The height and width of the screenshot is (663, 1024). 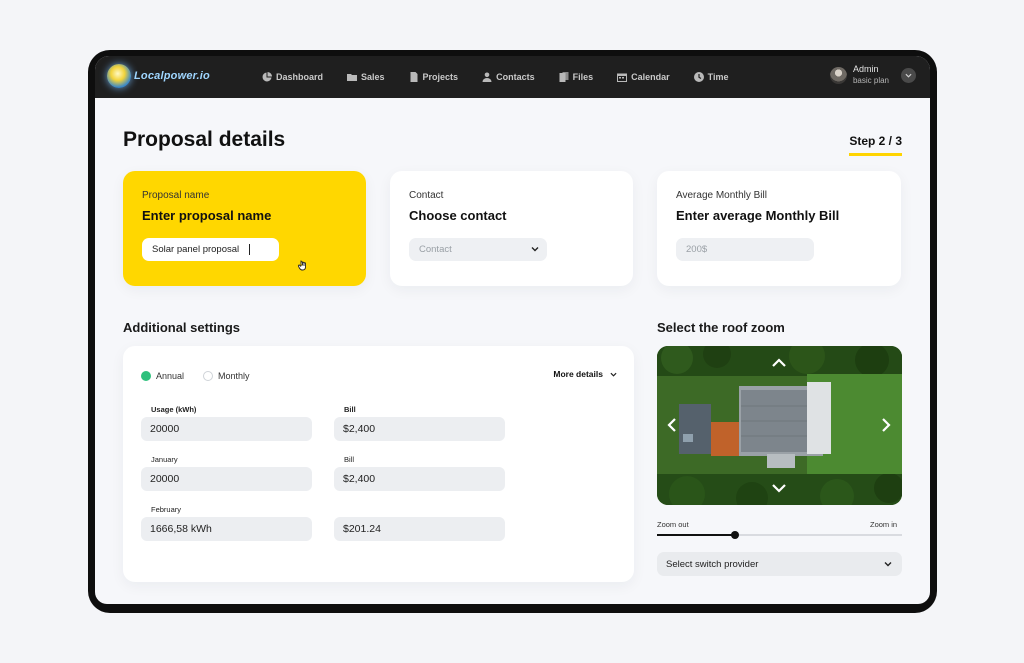 What do you see at coordinates (886, 425) in the screenshot?
I see `chevron-right-icon` at bounding box center [886, 425].